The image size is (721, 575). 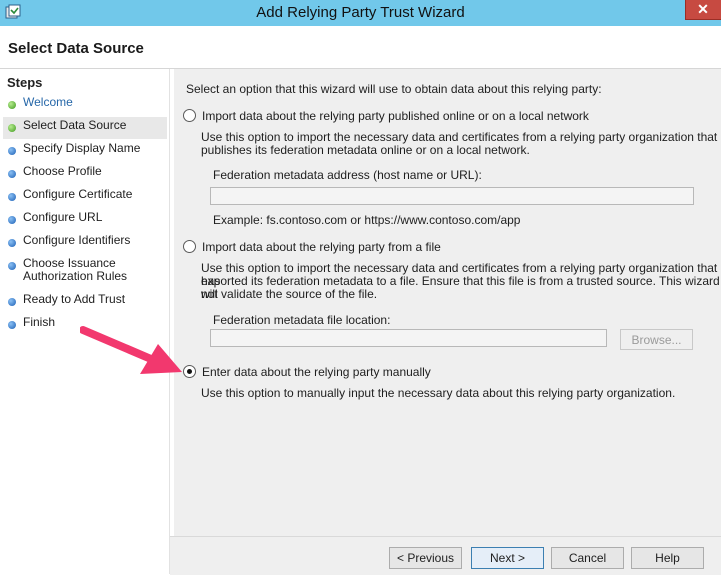 I want to click on step-specify-display-name: Specify Display Name, so click(x=85, y=151).